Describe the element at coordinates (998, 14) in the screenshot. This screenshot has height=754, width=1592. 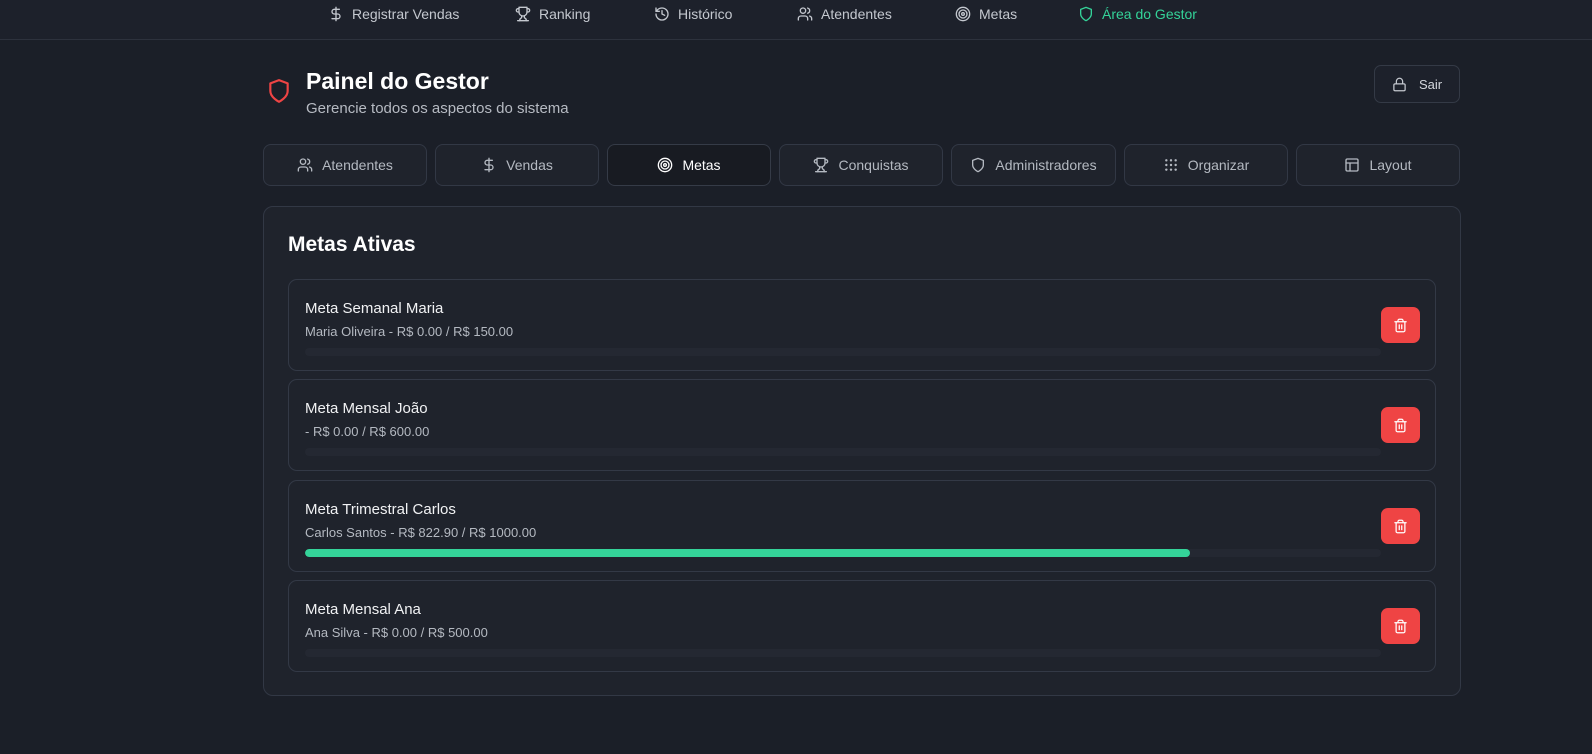
I see `nav-label: Metas` at that location.